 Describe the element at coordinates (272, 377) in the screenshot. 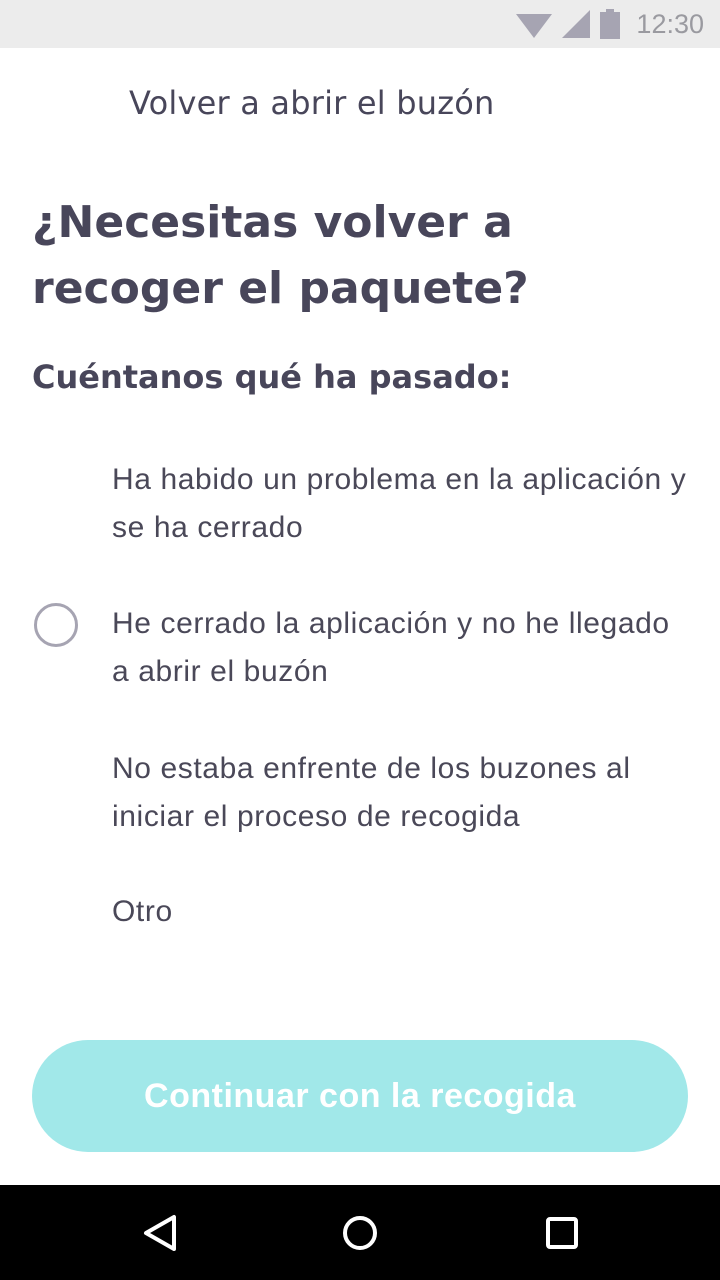

I see `question-subtitle: Cuéntanos qué ha pasado:` at that location.